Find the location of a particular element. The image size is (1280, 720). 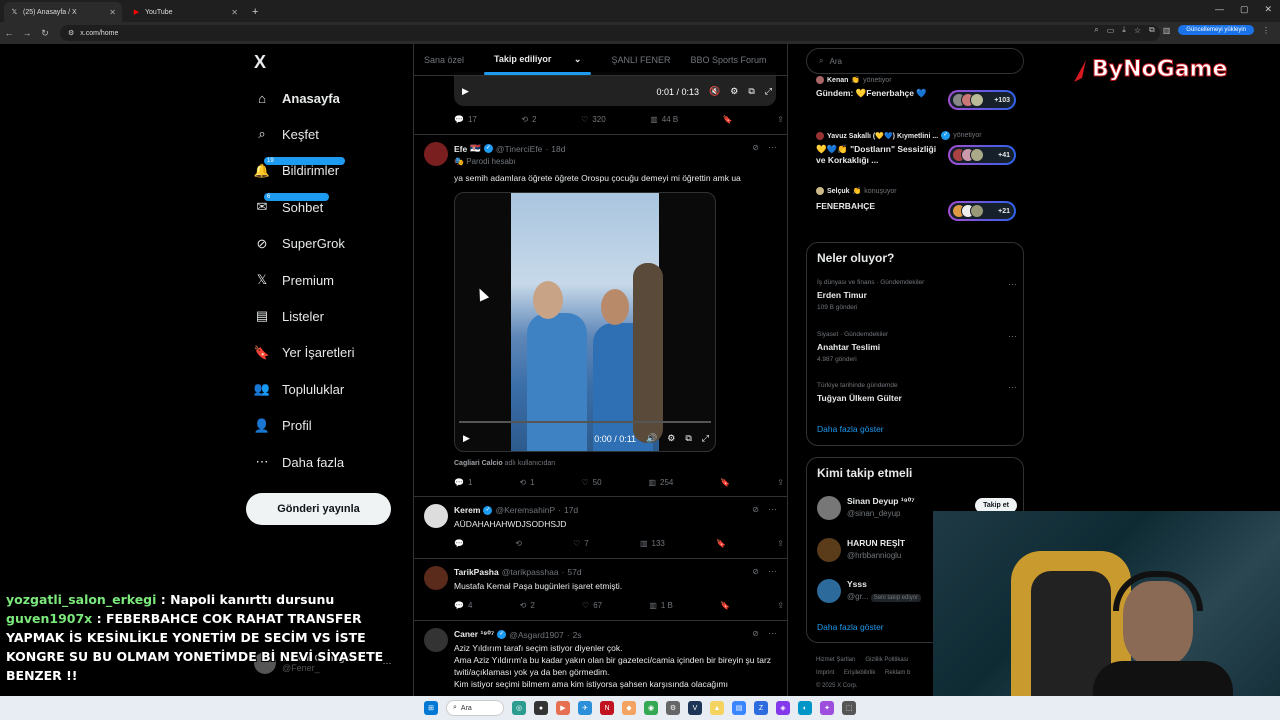

space-listeners: +103 is located at coordinates (982, 100).